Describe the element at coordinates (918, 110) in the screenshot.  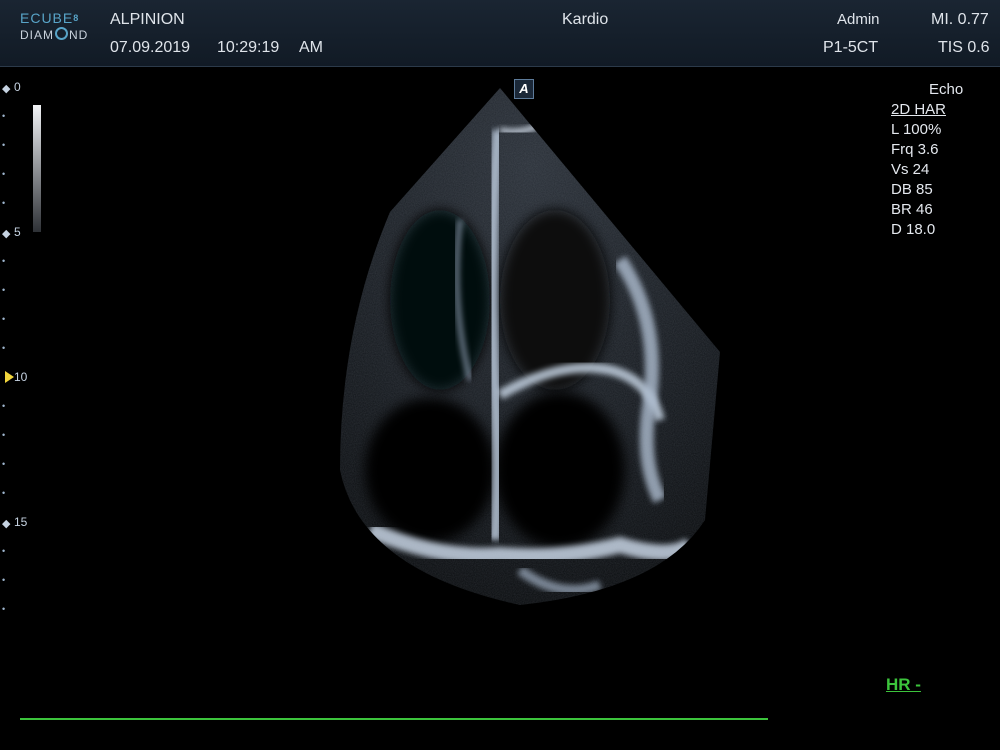
I see `imaging-mode: 2D HAR` at that location.